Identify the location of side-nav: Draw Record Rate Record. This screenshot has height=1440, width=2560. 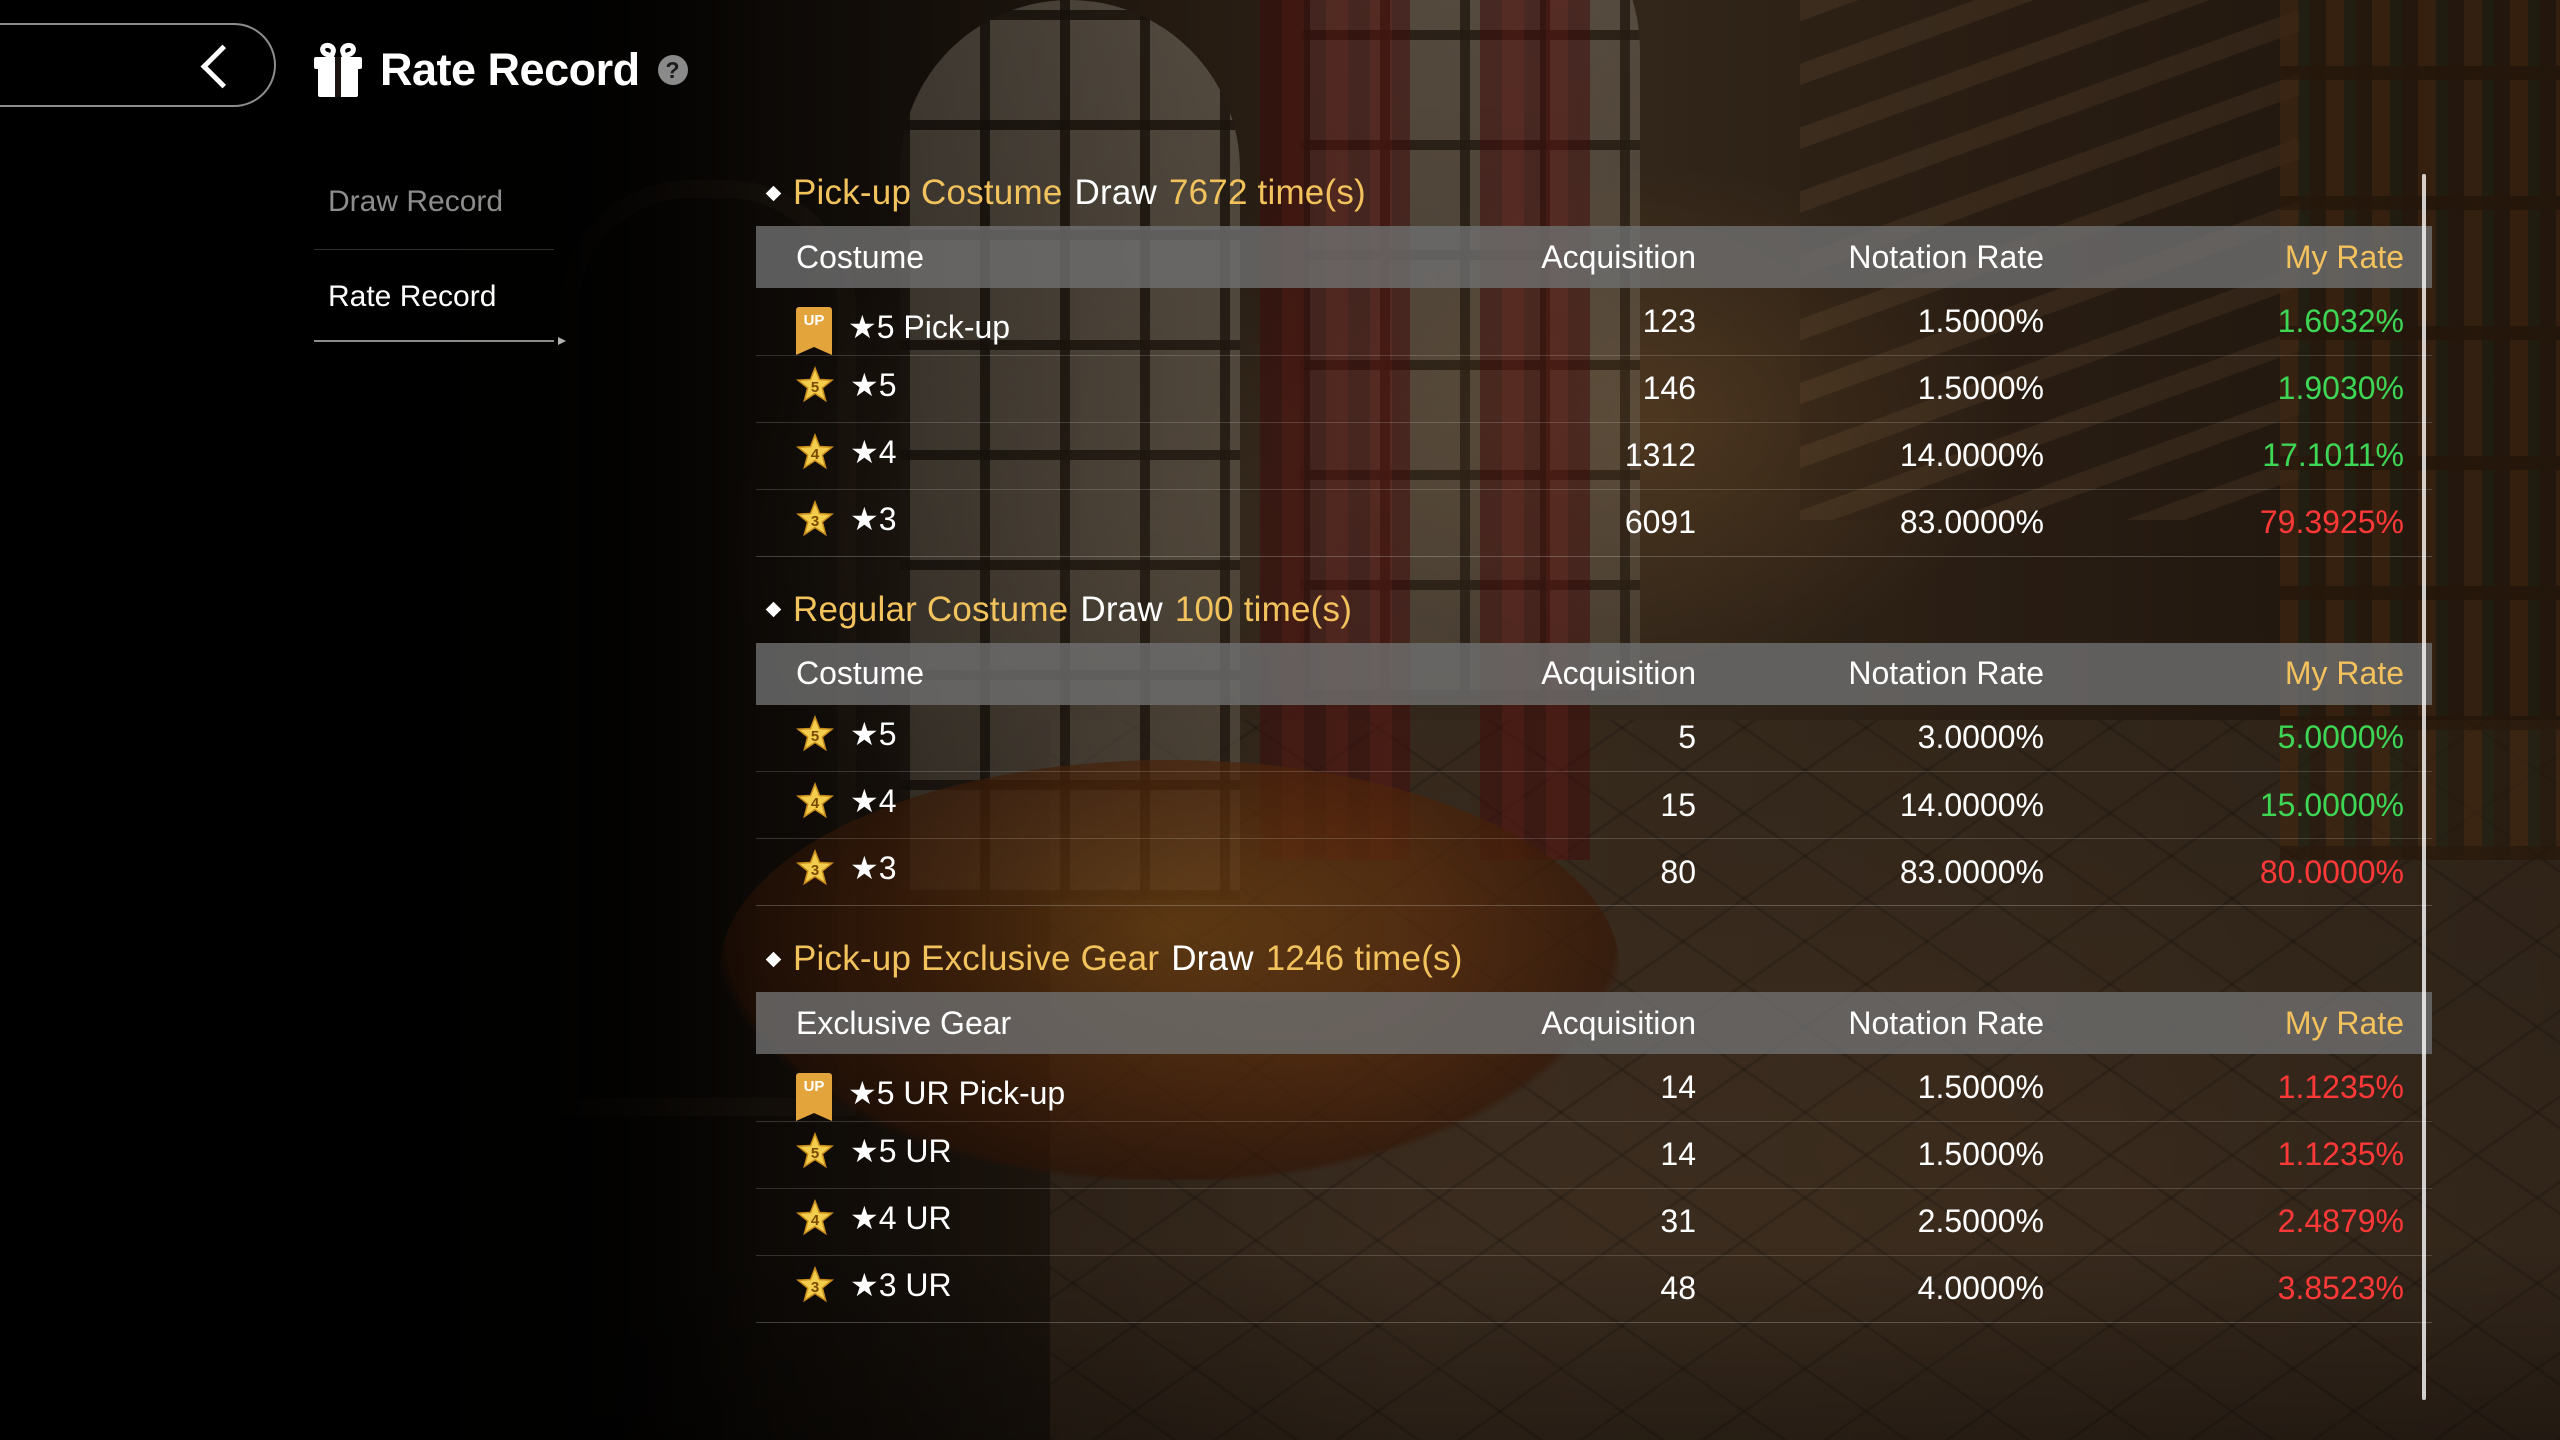
(440, 257).